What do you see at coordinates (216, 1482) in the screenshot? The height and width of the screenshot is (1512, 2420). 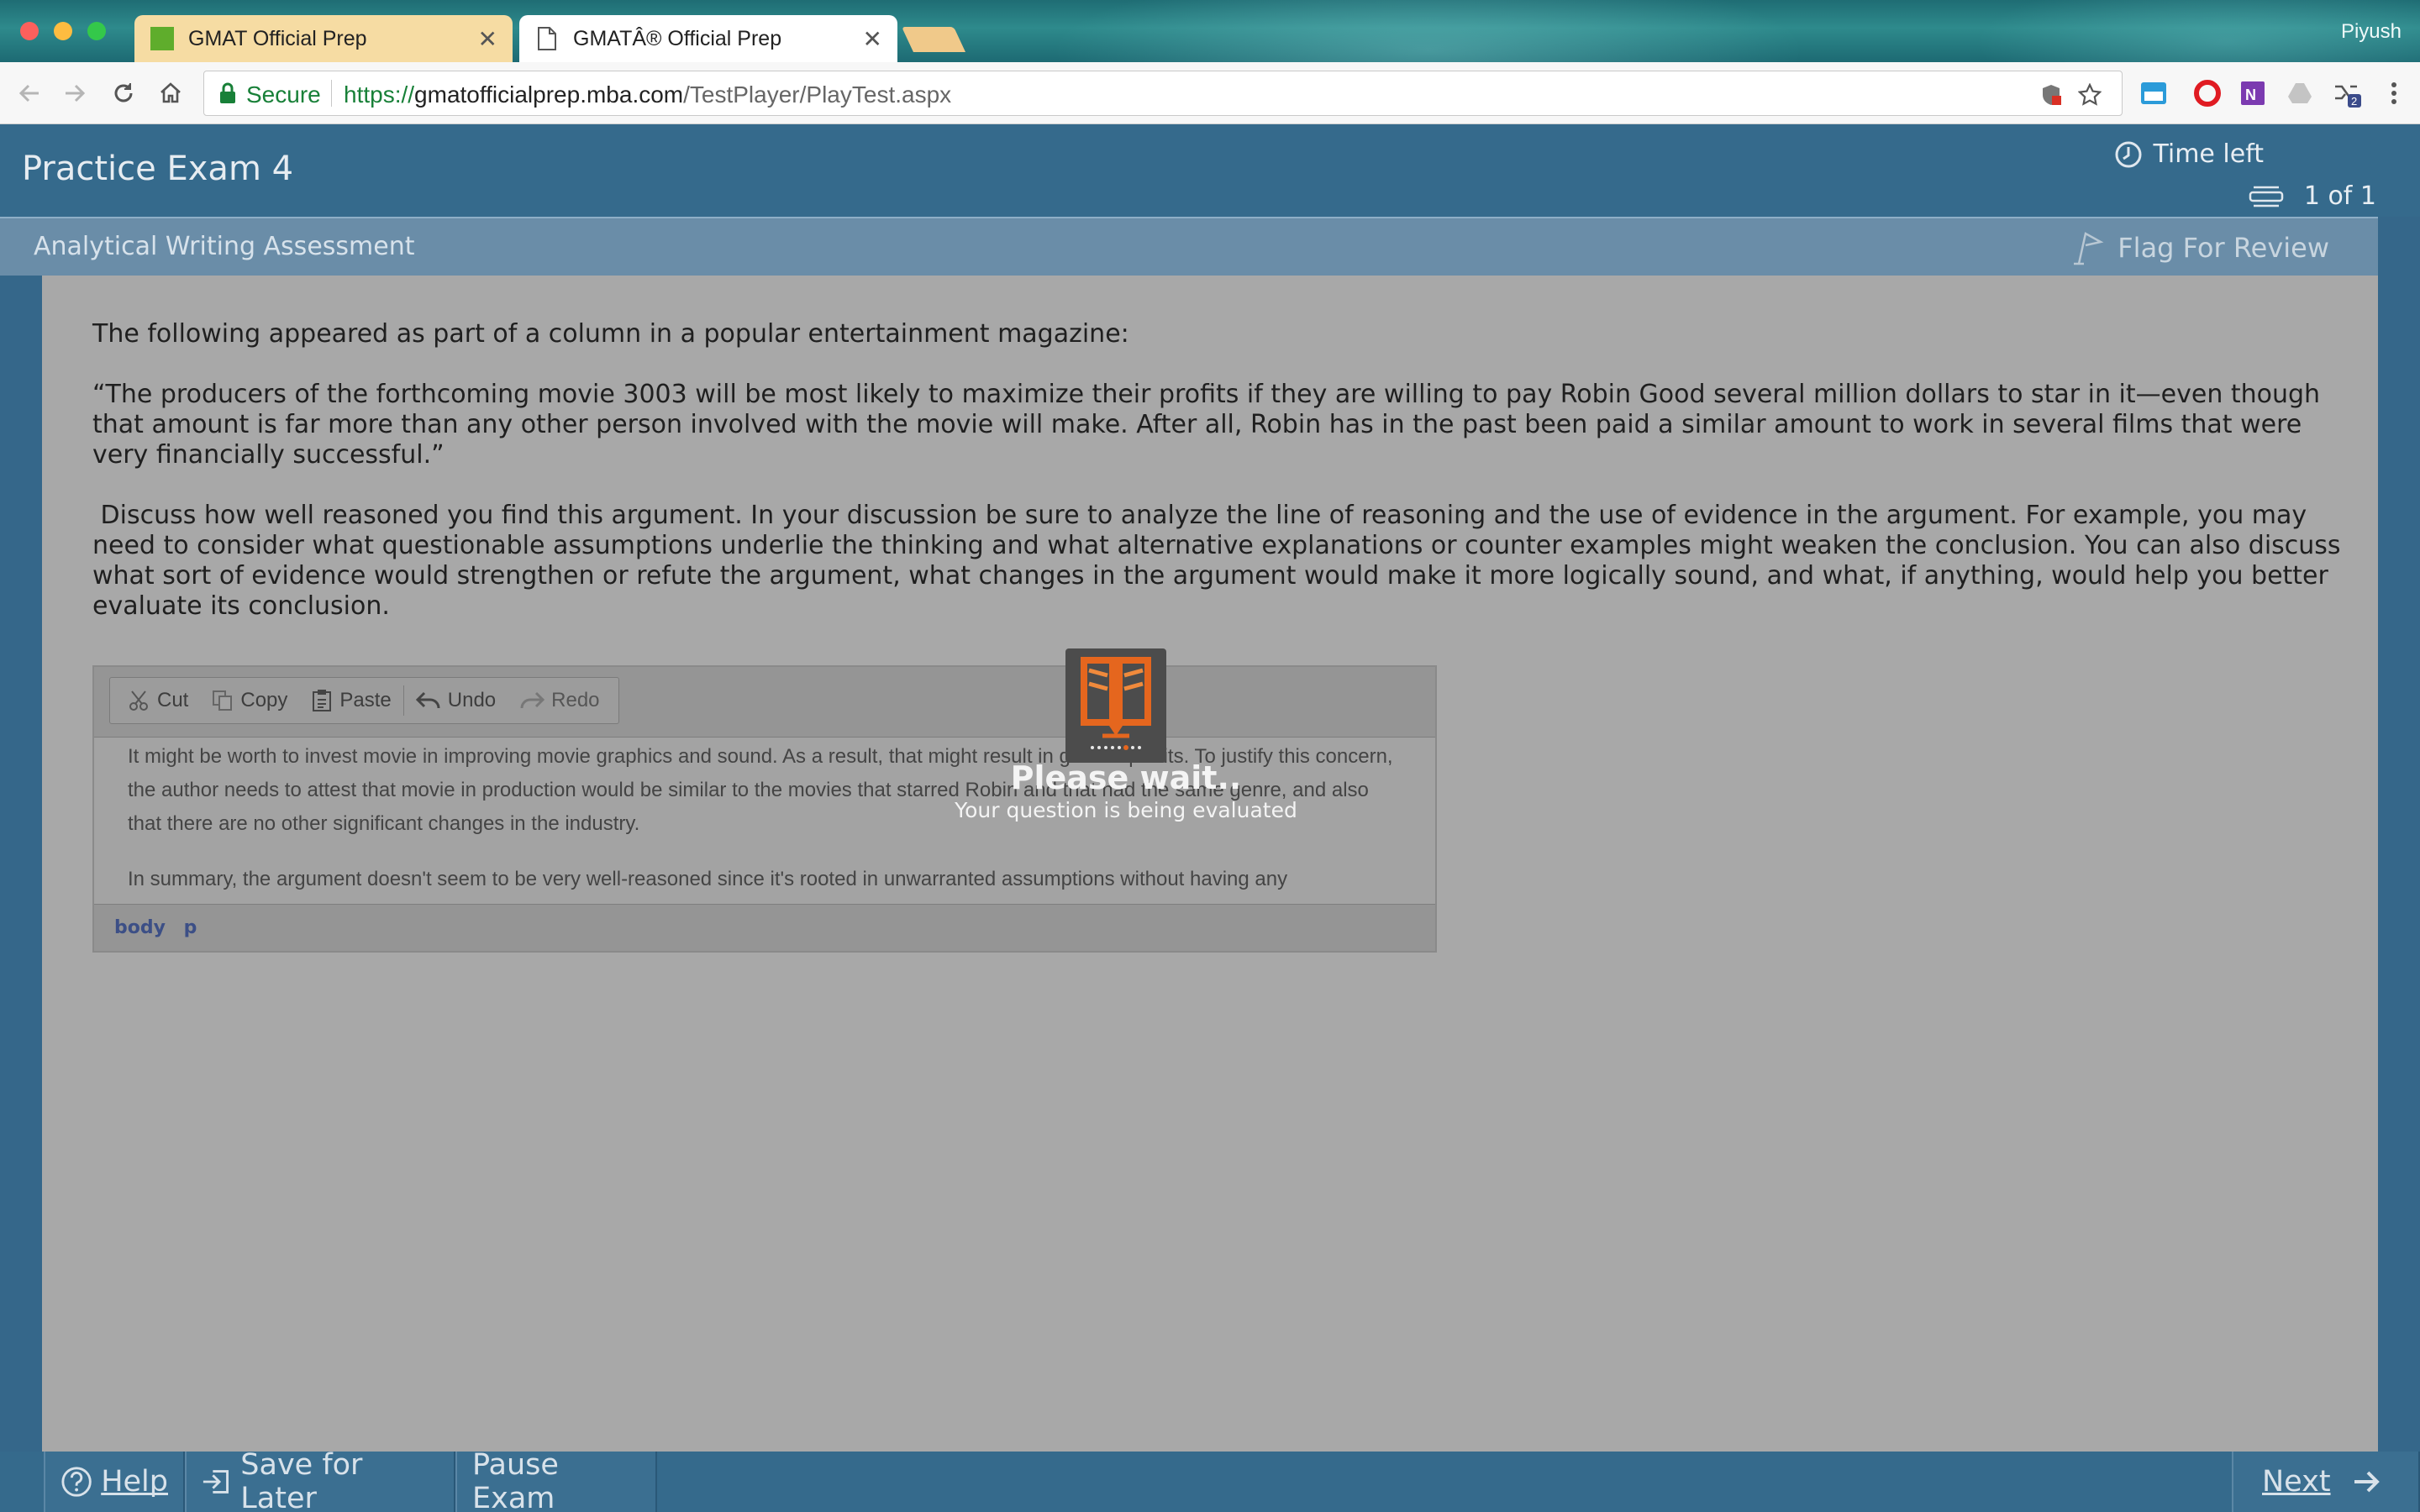 I see `save-exit-icon` at bounding box center [216, 1482].